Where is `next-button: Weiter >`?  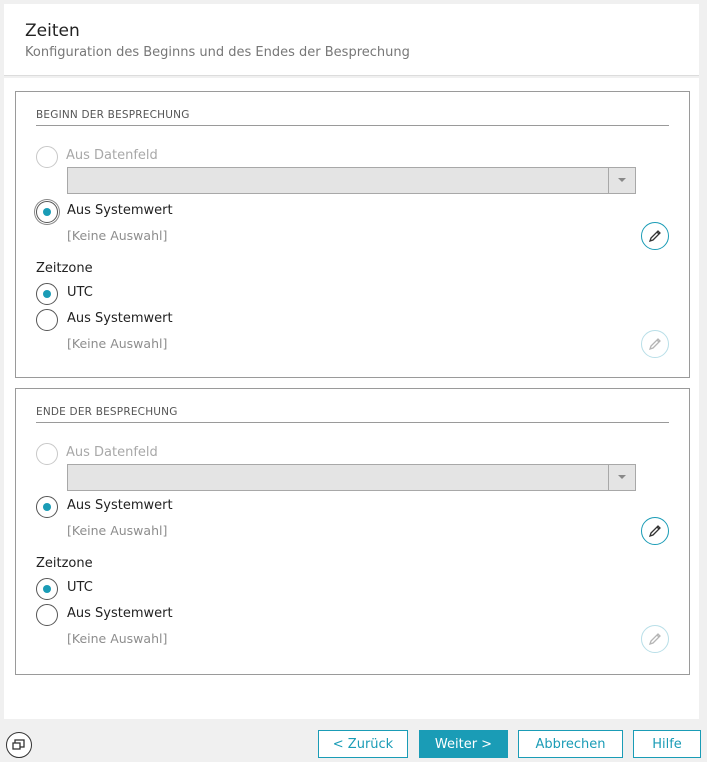 next-button: Weiter > is located at coordinates (463, 744).